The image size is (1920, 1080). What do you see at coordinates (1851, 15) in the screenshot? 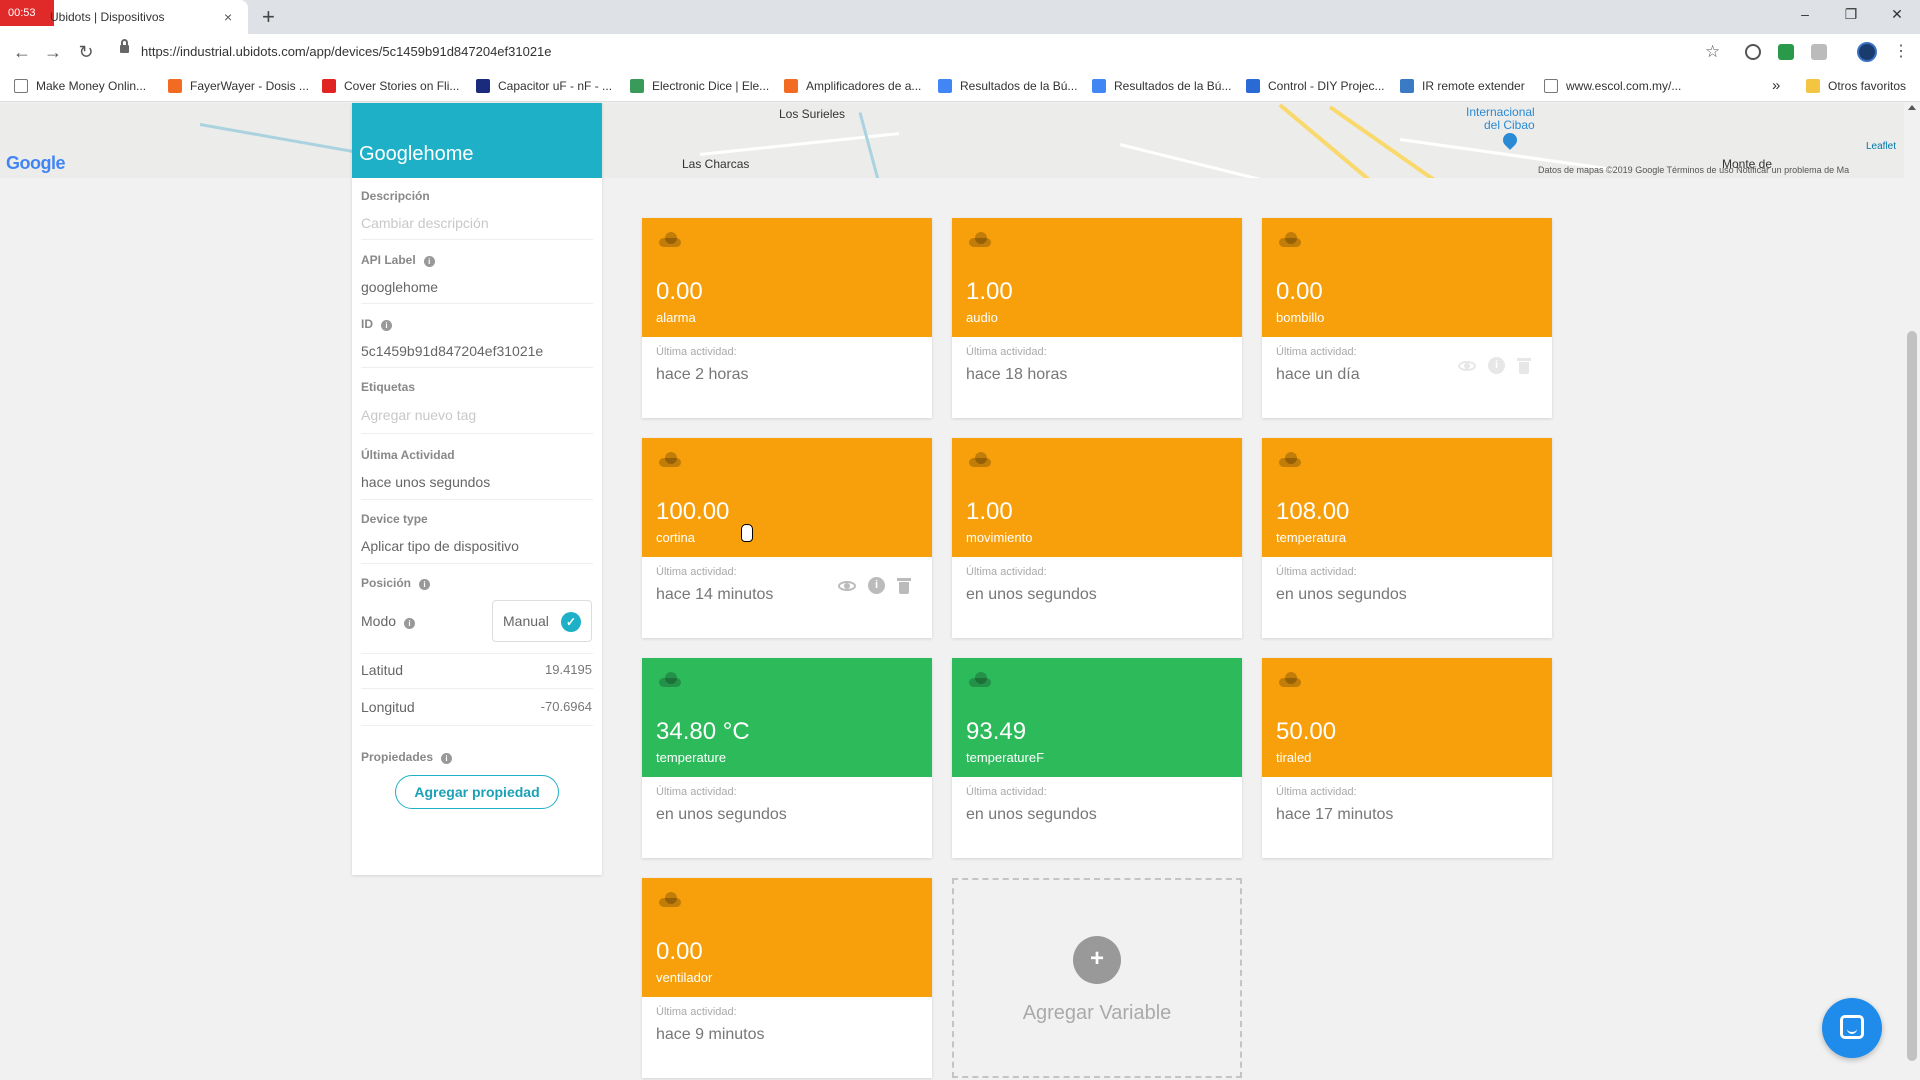
I see `restore-icon: ❐` at bounding box center [1851, 15].